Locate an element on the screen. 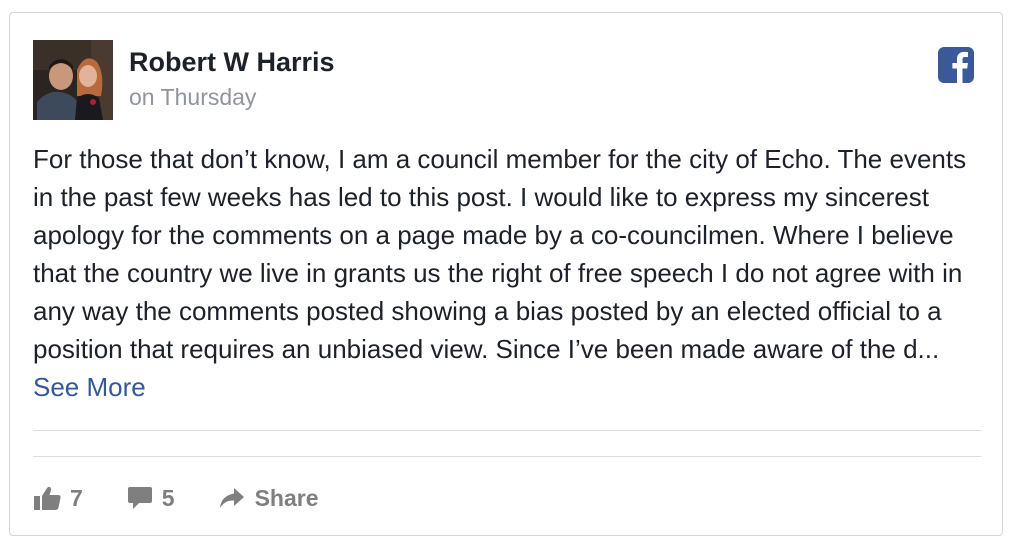 The width and height of the screenshot is (1020, 548). comment-icon is located at coordinates (139, 498).